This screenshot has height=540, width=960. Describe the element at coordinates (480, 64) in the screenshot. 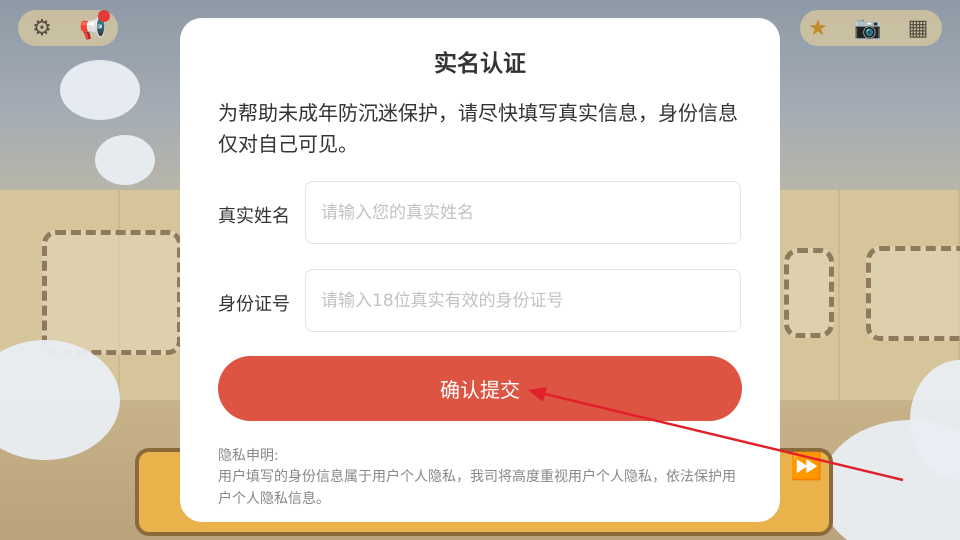

I see `dialog-title: 实名认证` at that location.